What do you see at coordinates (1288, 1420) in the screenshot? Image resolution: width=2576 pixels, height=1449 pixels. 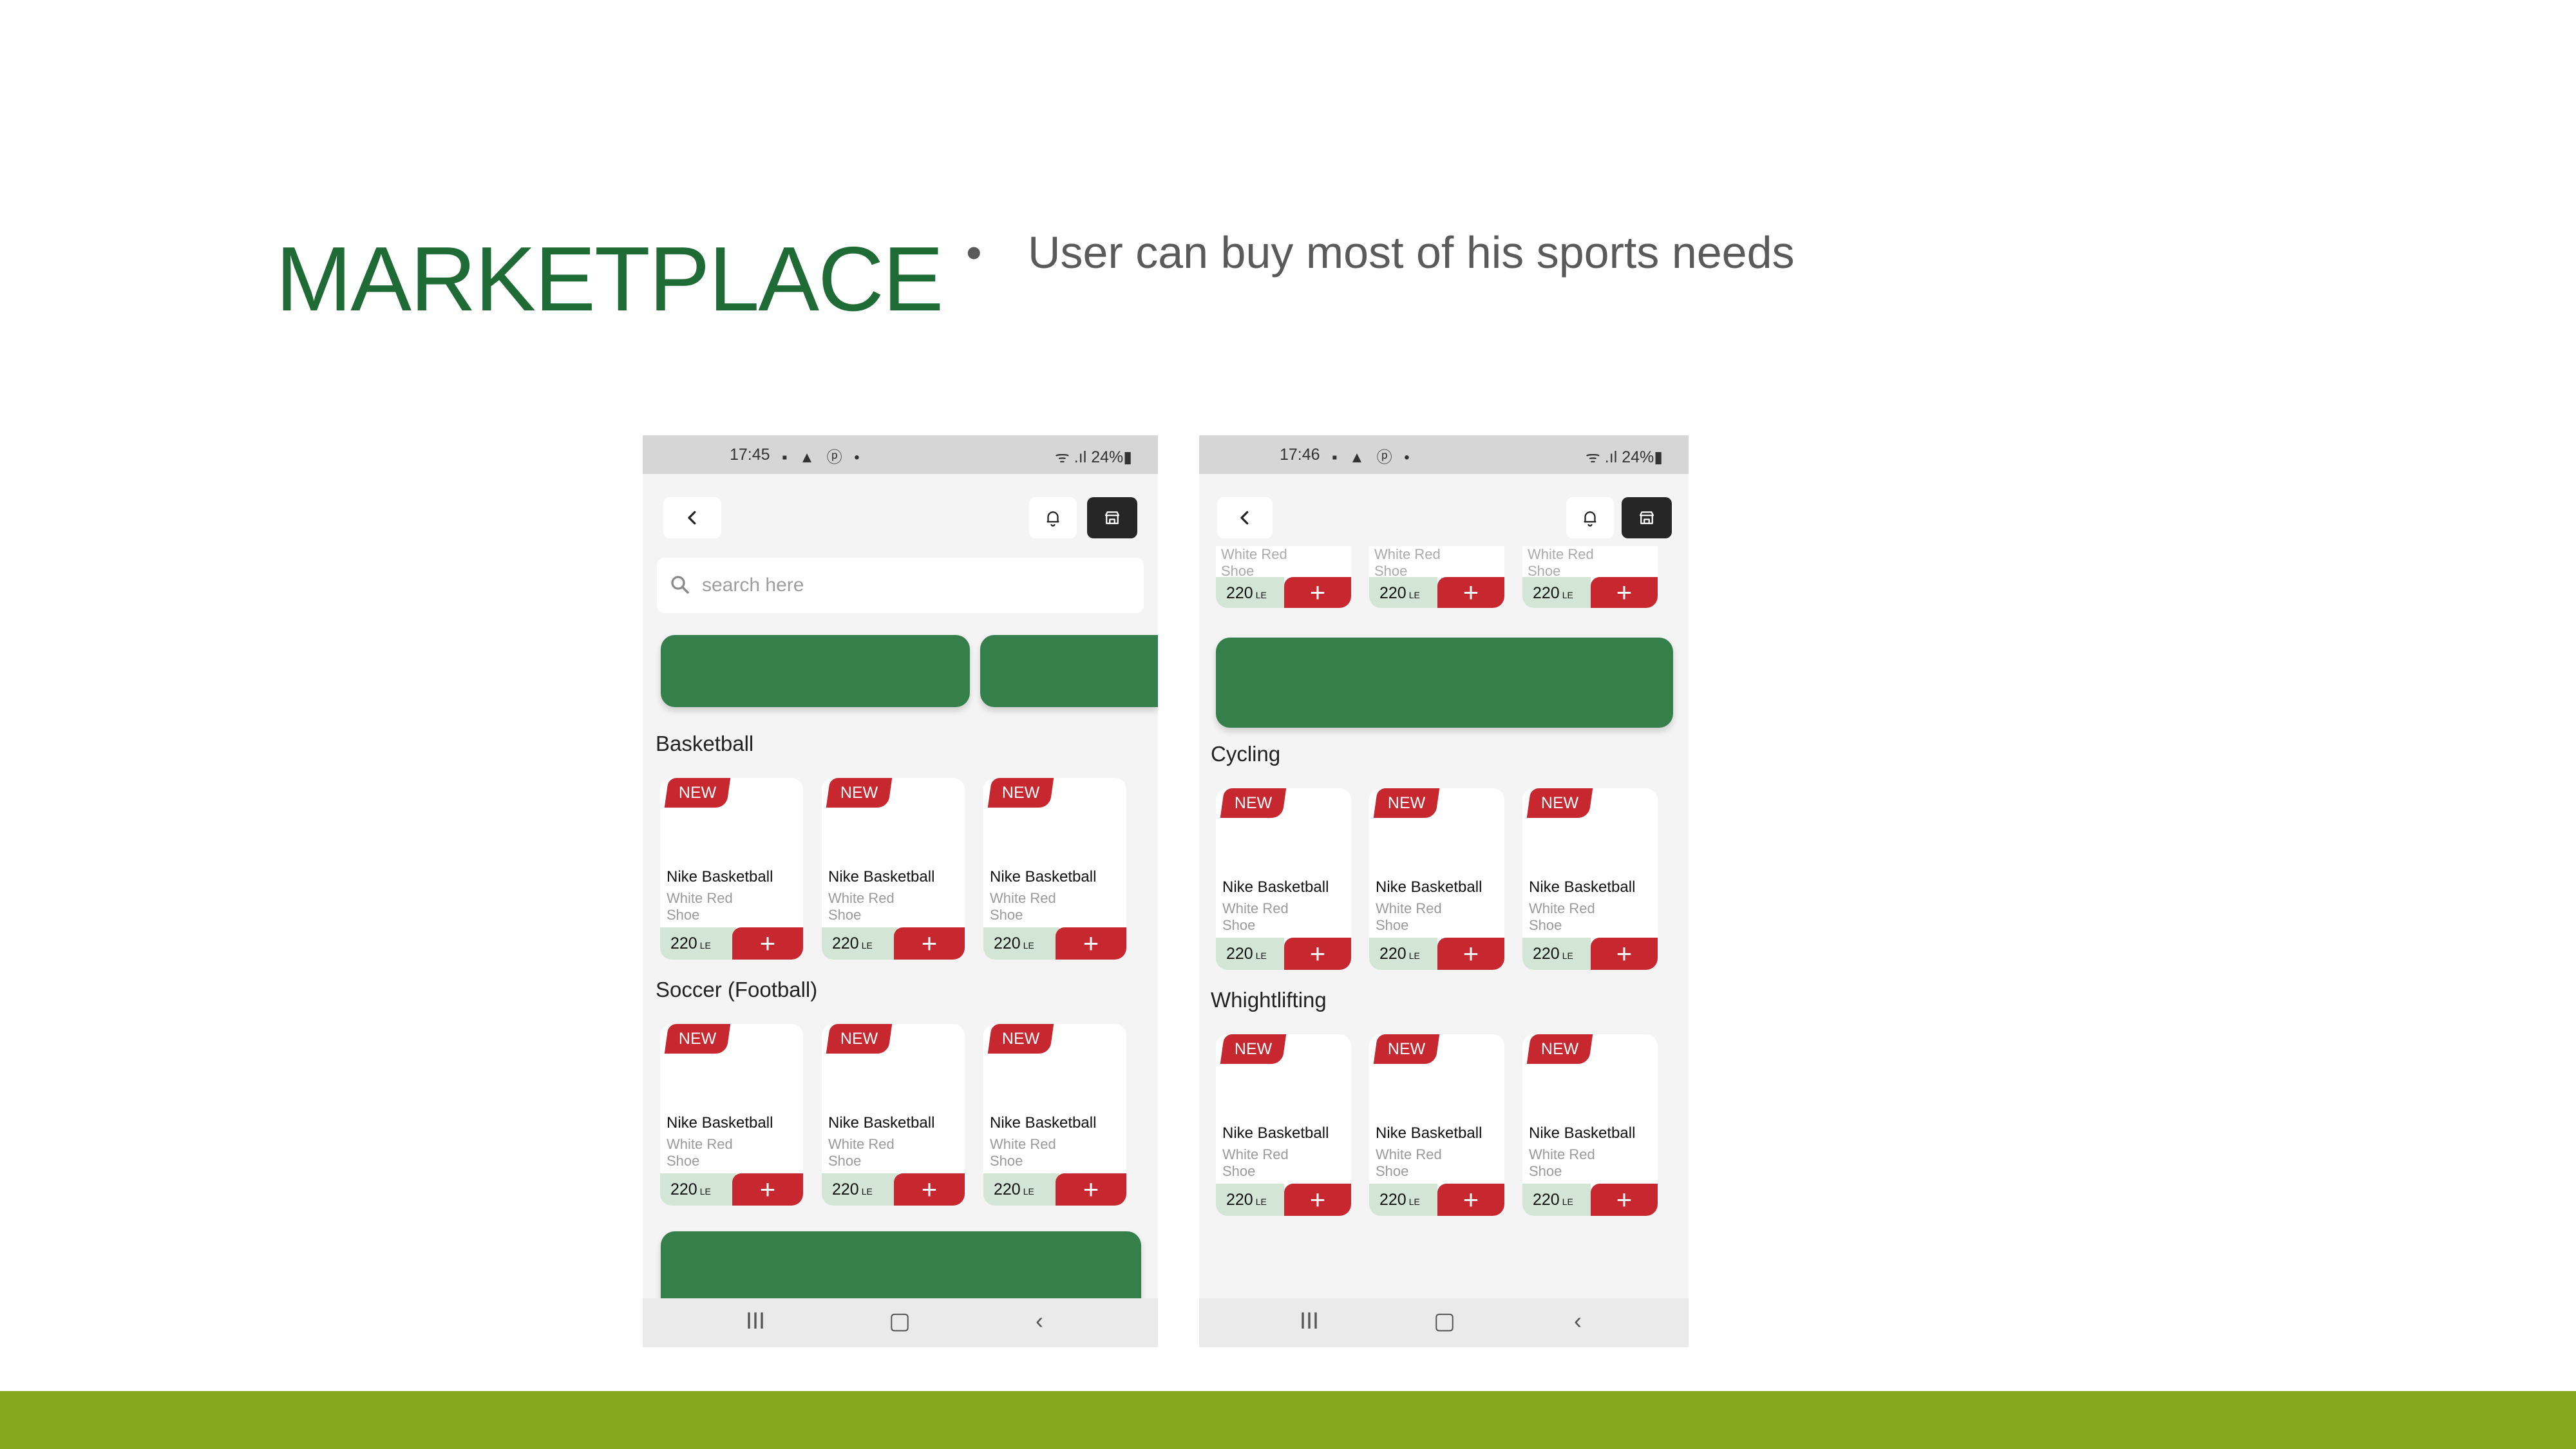 I see `footer-accent-bar` at bounding box center [1288, 1420].